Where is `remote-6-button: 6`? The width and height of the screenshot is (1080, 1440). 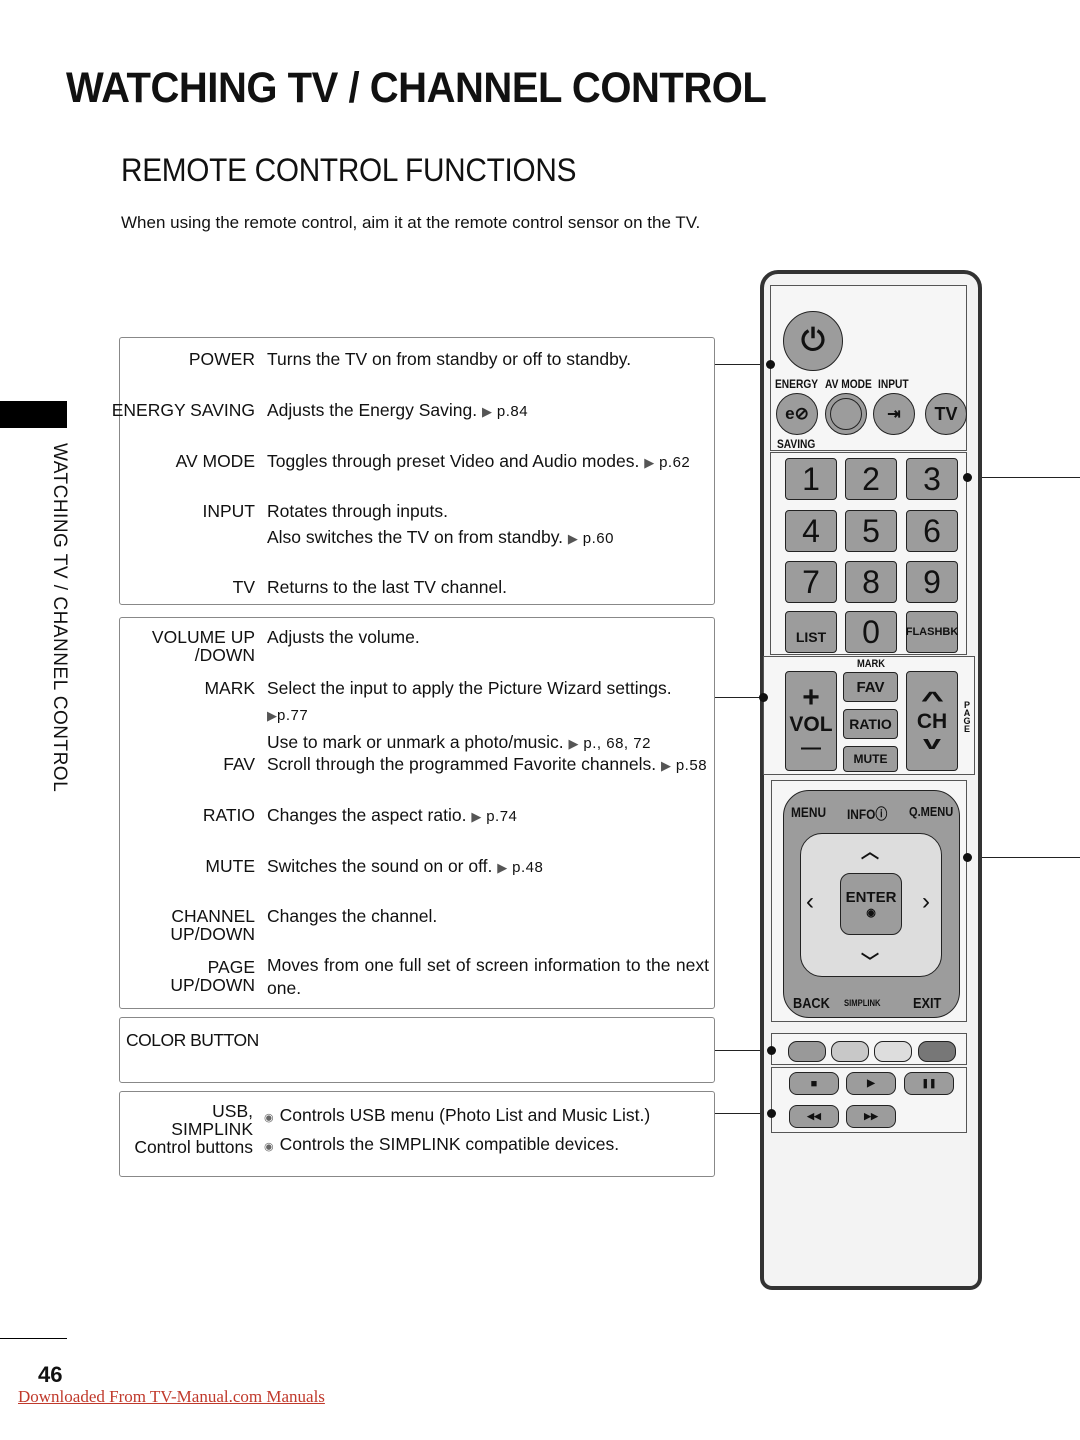 remote-6-button: 6 is located at coordinates (932, 531).